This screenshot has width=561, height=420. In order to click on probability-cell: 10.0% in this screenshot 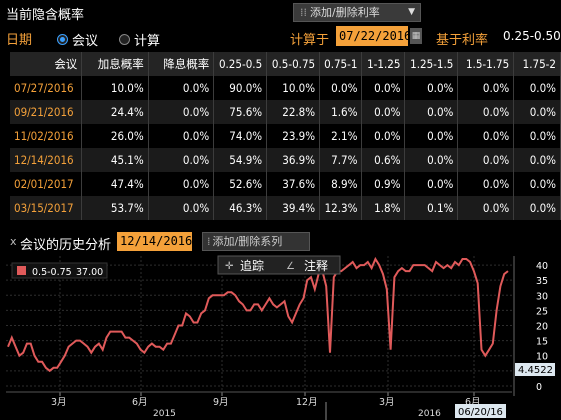, I will do `click(293, 88)`.